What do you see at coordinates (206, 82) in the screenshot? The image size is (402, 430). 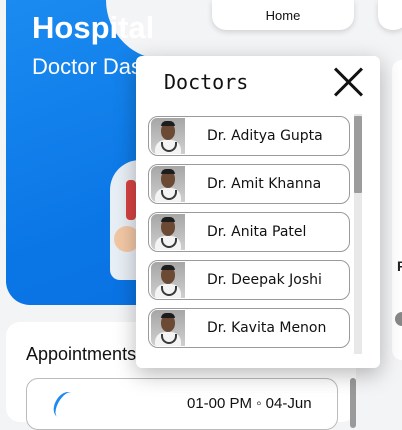 I see `dialog-title: Doctors` at bounding box center [206, 82].